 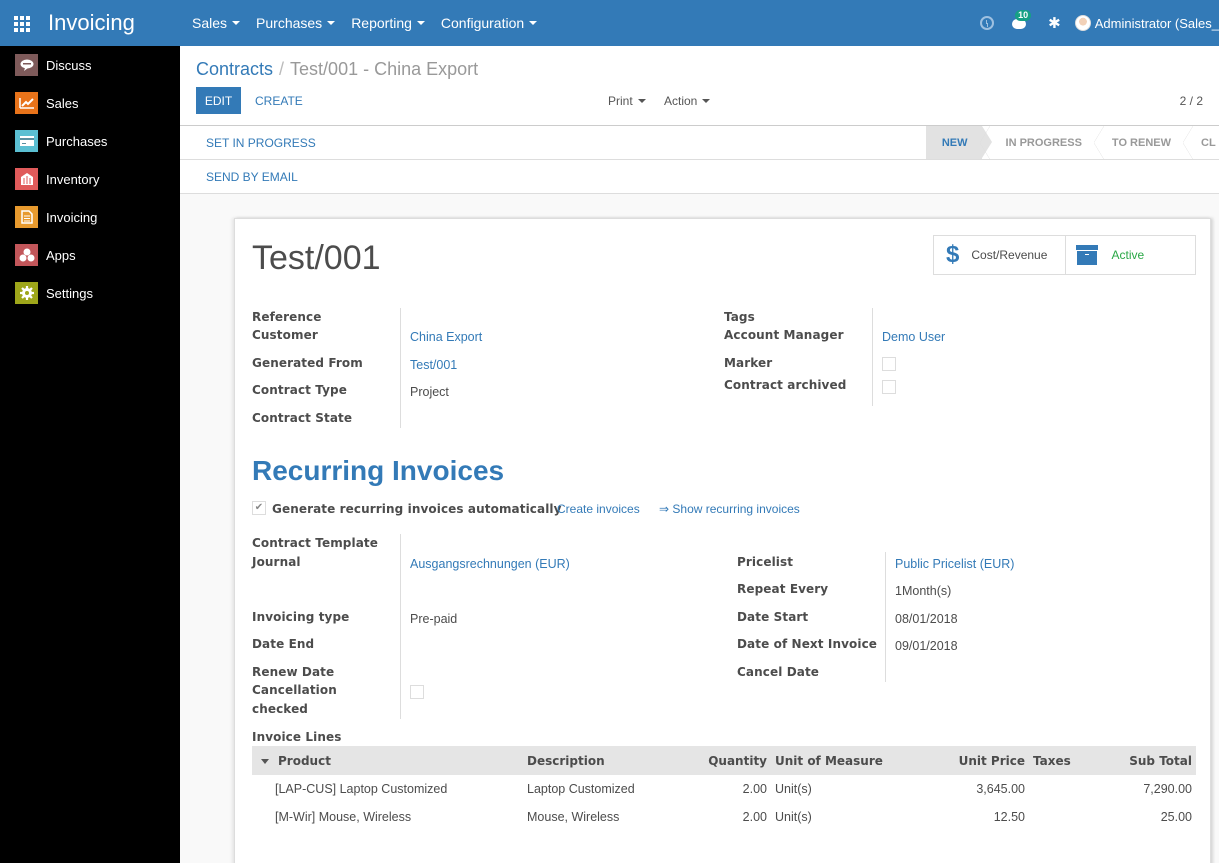 What do you see at coordinates (446, 337) in the screenshot?
I see `customer-value: China Export` at bounding box center [446, 337].